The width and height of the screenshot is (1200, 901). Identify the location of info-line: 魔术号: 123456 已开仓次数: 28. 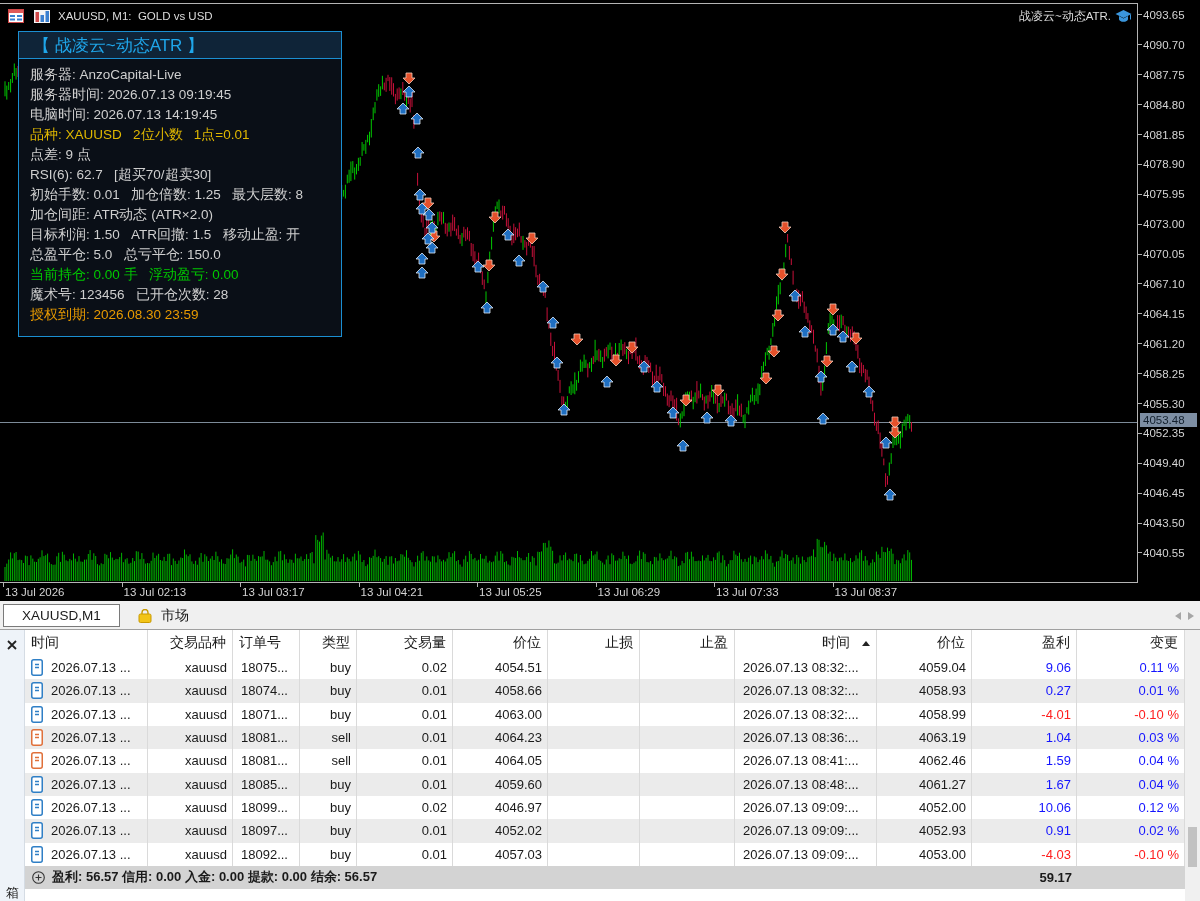
(130, 295).